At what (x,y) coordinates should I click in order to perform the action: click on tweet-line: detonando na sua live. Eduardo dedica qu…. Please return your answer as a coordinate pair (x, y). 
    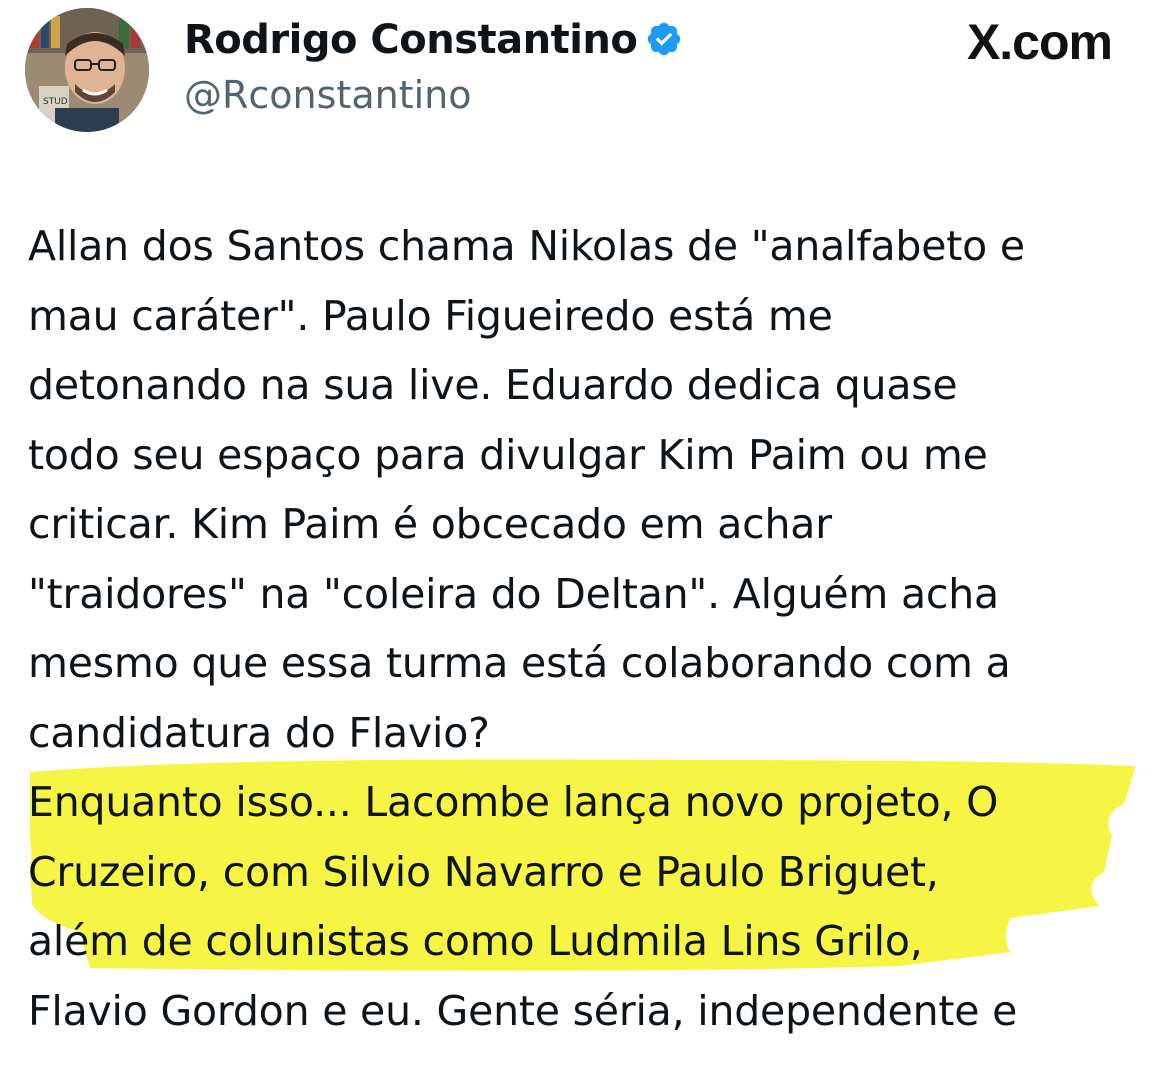
    Looking at the image, I should click on (493, 385).